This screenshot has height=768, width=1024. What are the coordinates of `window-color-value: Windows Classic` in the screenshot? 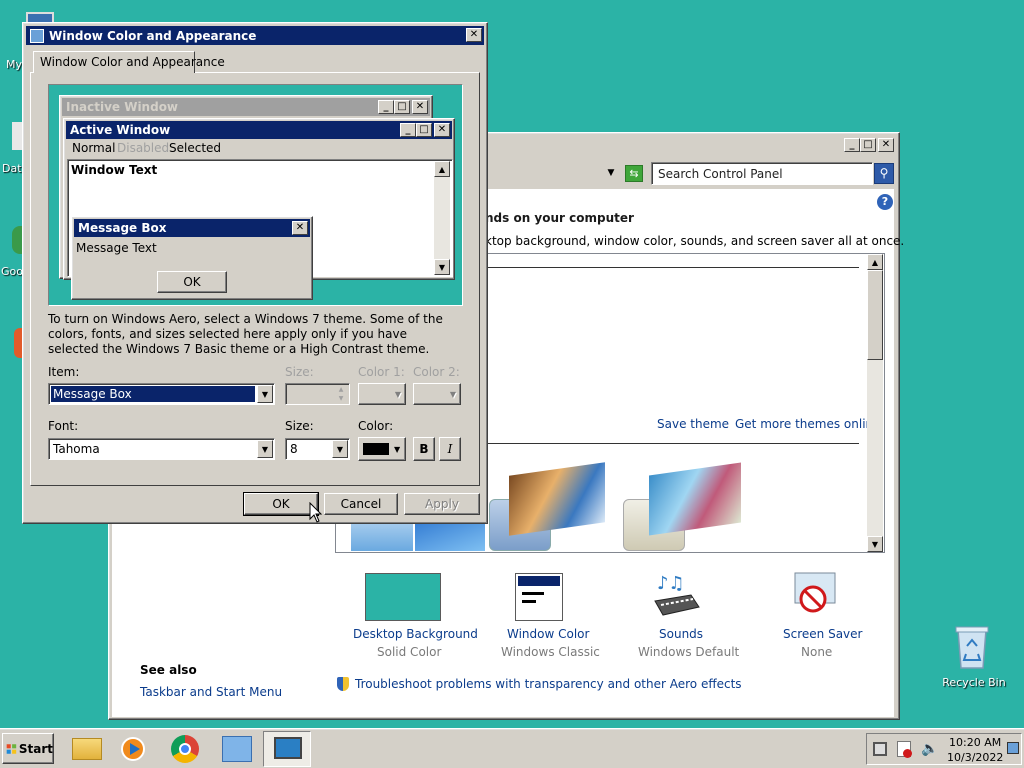 It's located at (550, 652).